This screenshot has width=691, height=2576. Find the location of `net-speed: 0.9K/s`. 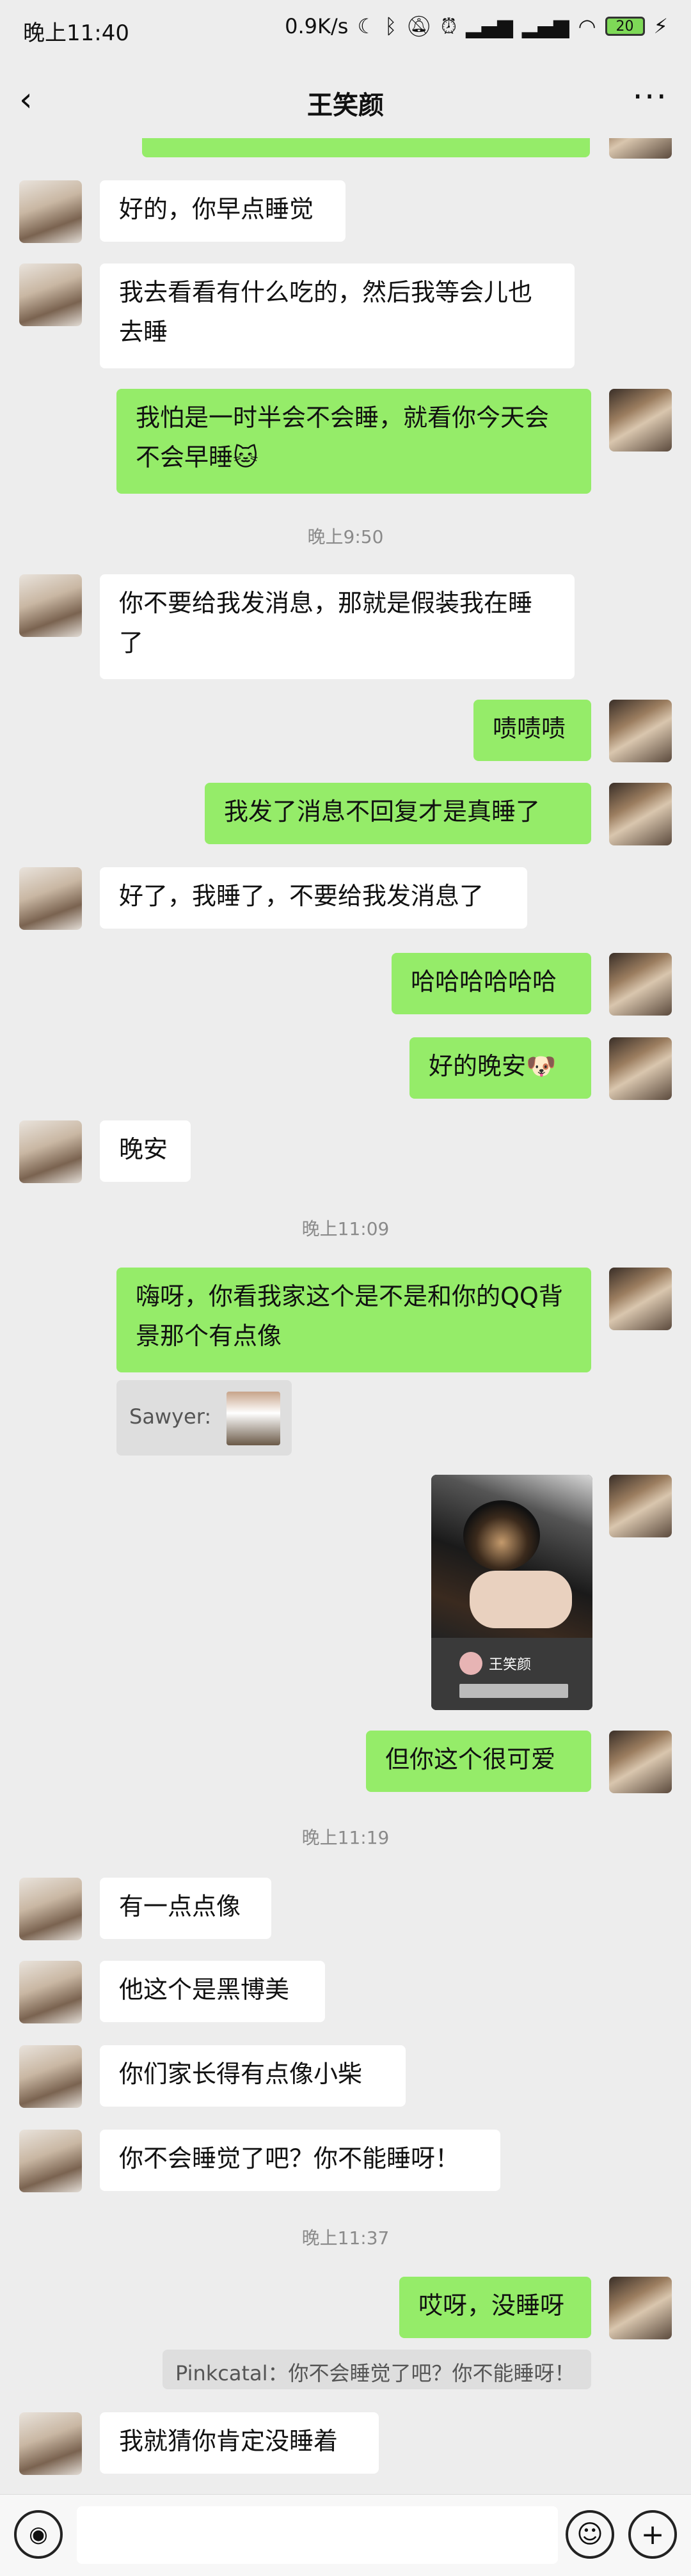

net-speed: 0.9K/s is located at coordinates (317, 26).